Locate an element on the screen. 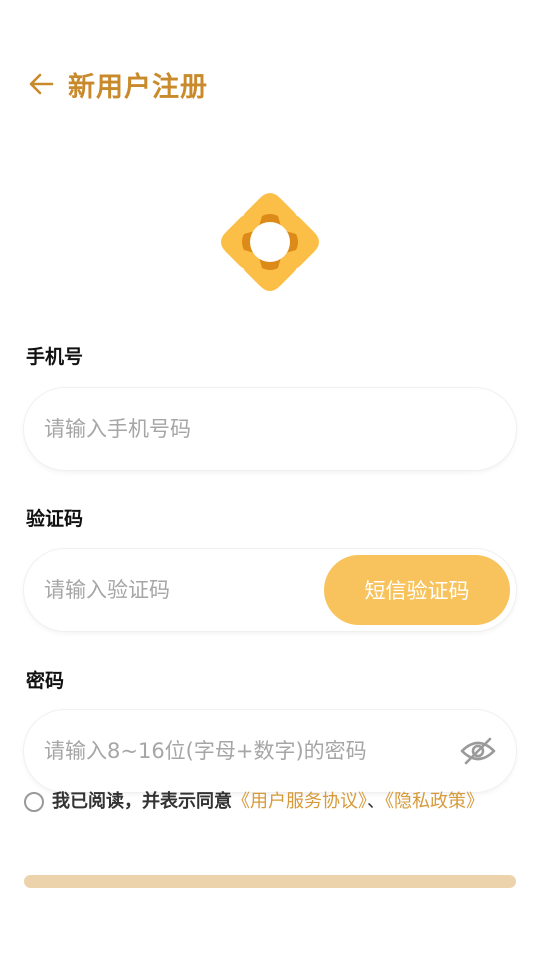  password-label: 密码 is located at coordinates (45, 681).